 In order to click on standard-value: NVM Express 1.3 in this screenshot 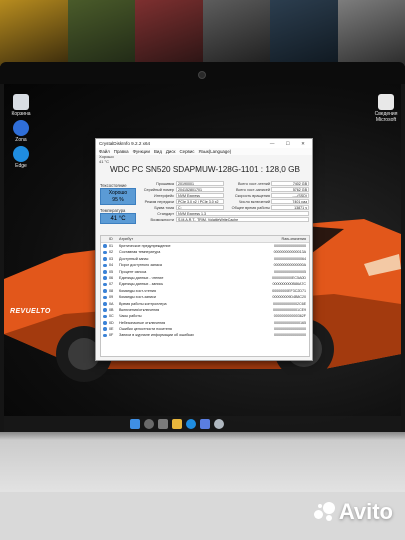, I will do `click(242, 213)`.